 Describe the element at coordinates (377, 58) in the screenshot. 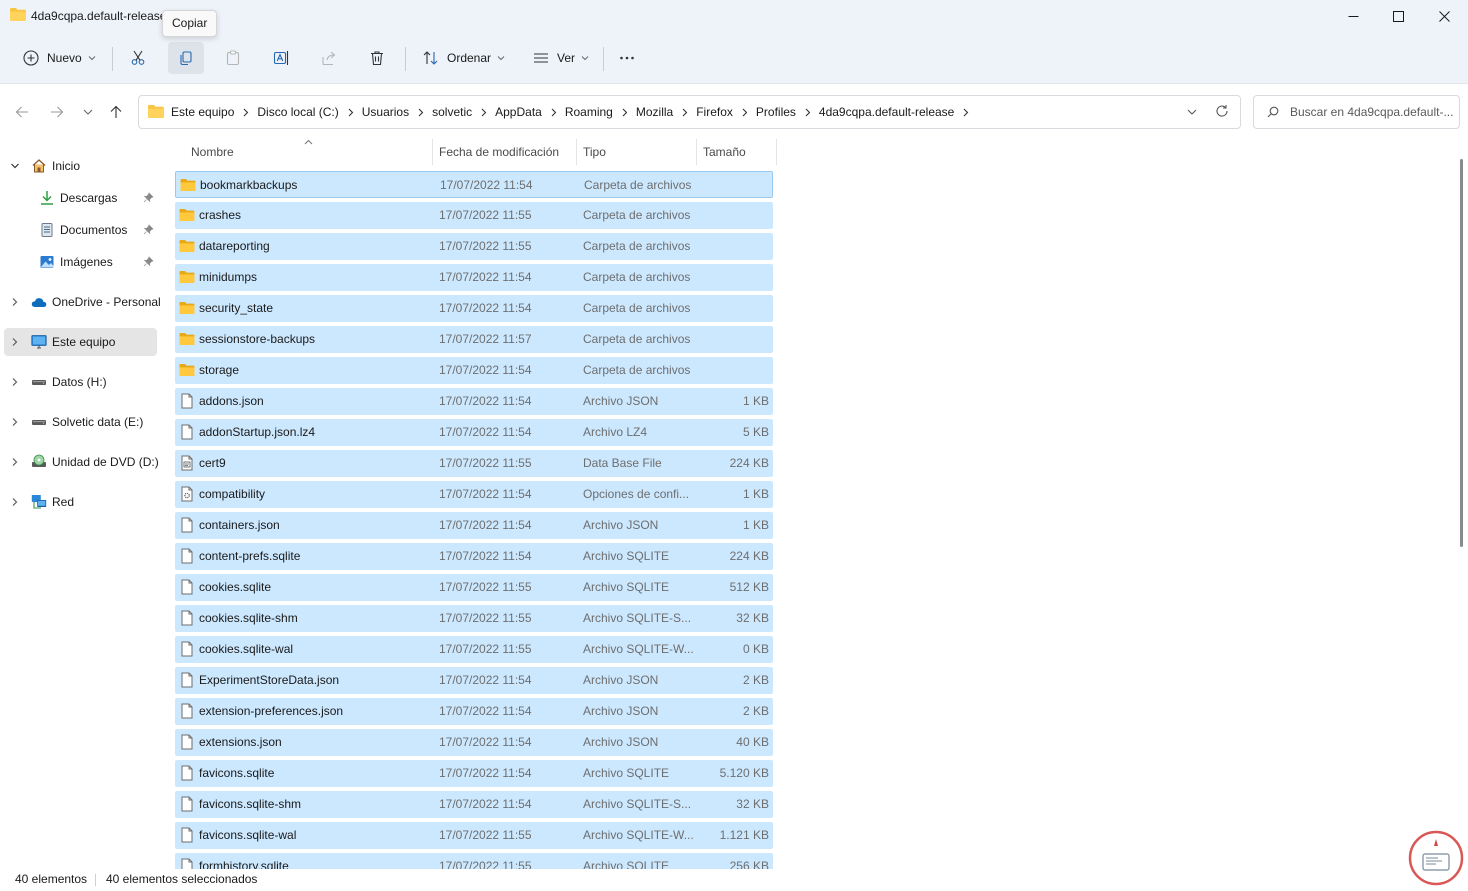

I see `delete-button` at that location.